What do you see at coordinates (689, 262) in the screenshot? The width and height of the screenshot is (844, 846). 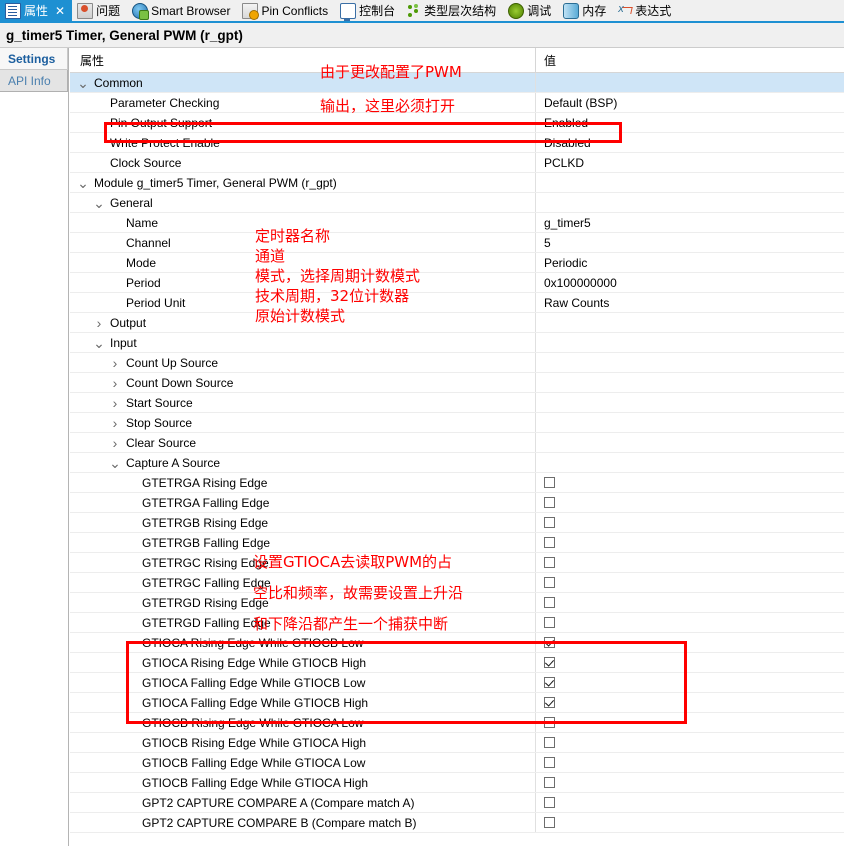 I see `row-value-cell: Periodic` at bounding box center [689, 262].